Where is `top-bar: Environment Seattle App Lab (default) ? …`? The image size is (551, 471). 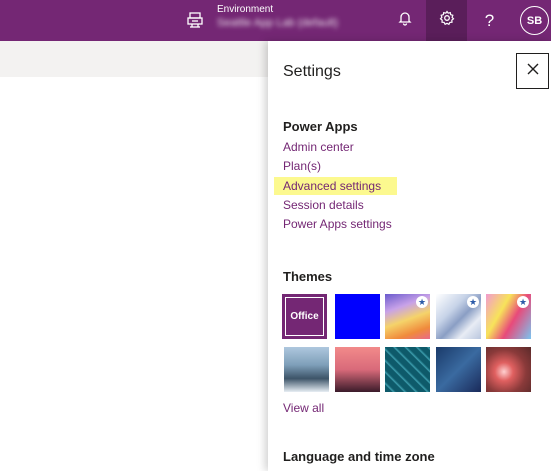
top-bar: Environment Seattle App Lab (default) ? … is located at coordinates (275, 20).